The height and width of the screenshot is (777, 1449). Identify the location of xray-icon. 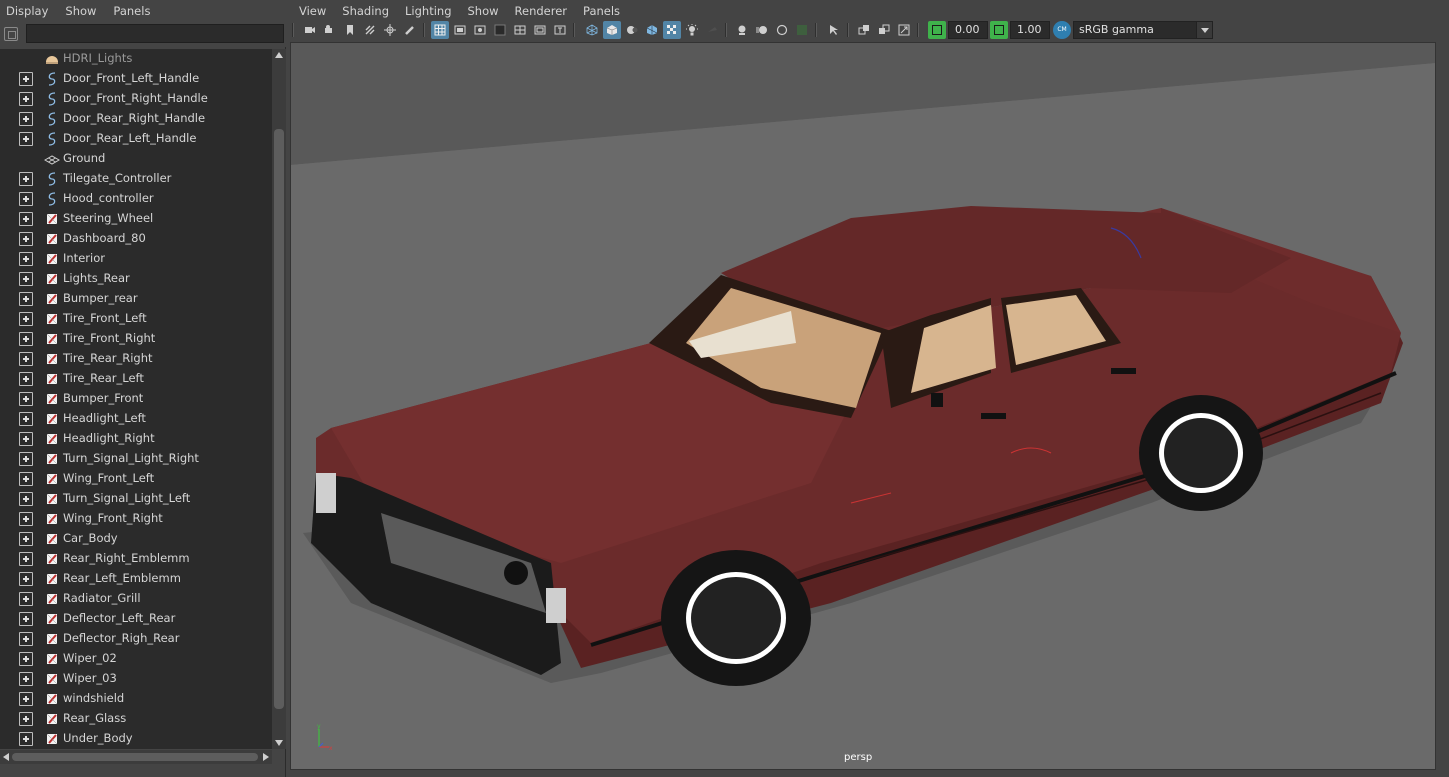
(864, 30).